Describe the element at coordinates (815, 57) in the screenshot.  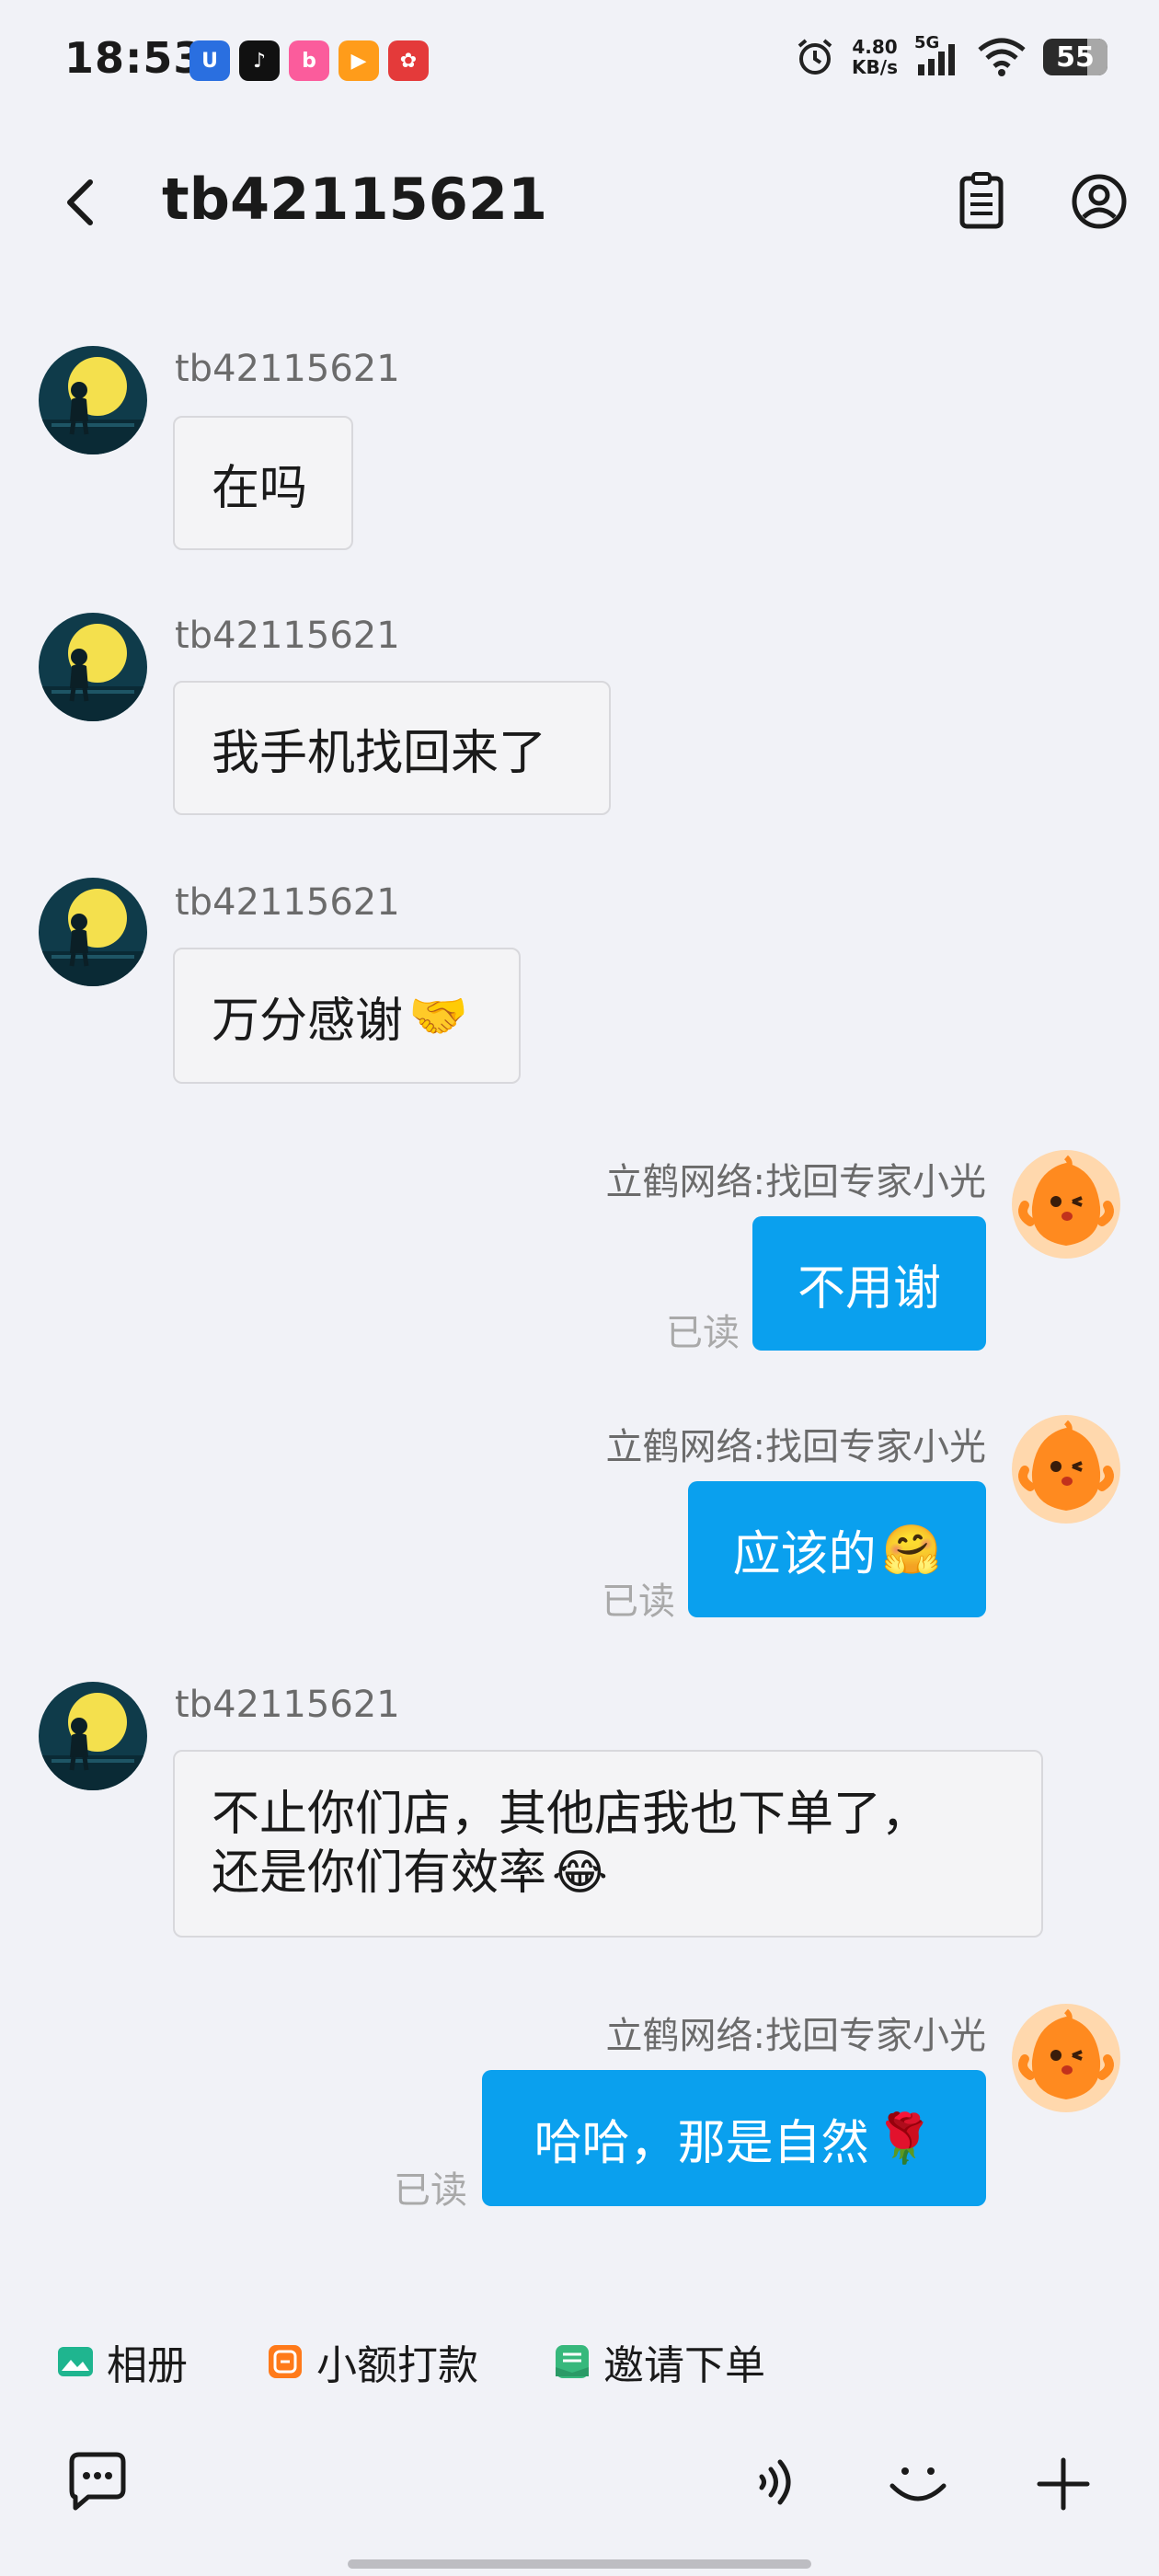
I see `alarm-icon` at that location.